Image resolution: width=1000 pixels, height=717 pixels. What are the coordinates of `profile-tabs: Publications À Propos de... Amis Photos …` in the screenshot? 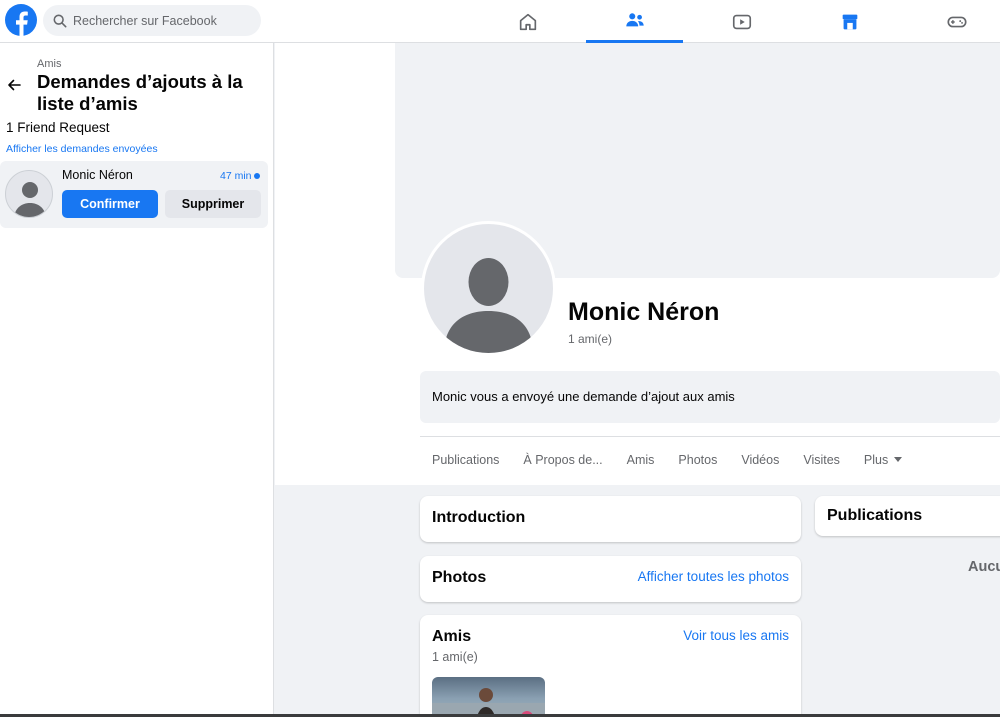 It's located at (679, 460).